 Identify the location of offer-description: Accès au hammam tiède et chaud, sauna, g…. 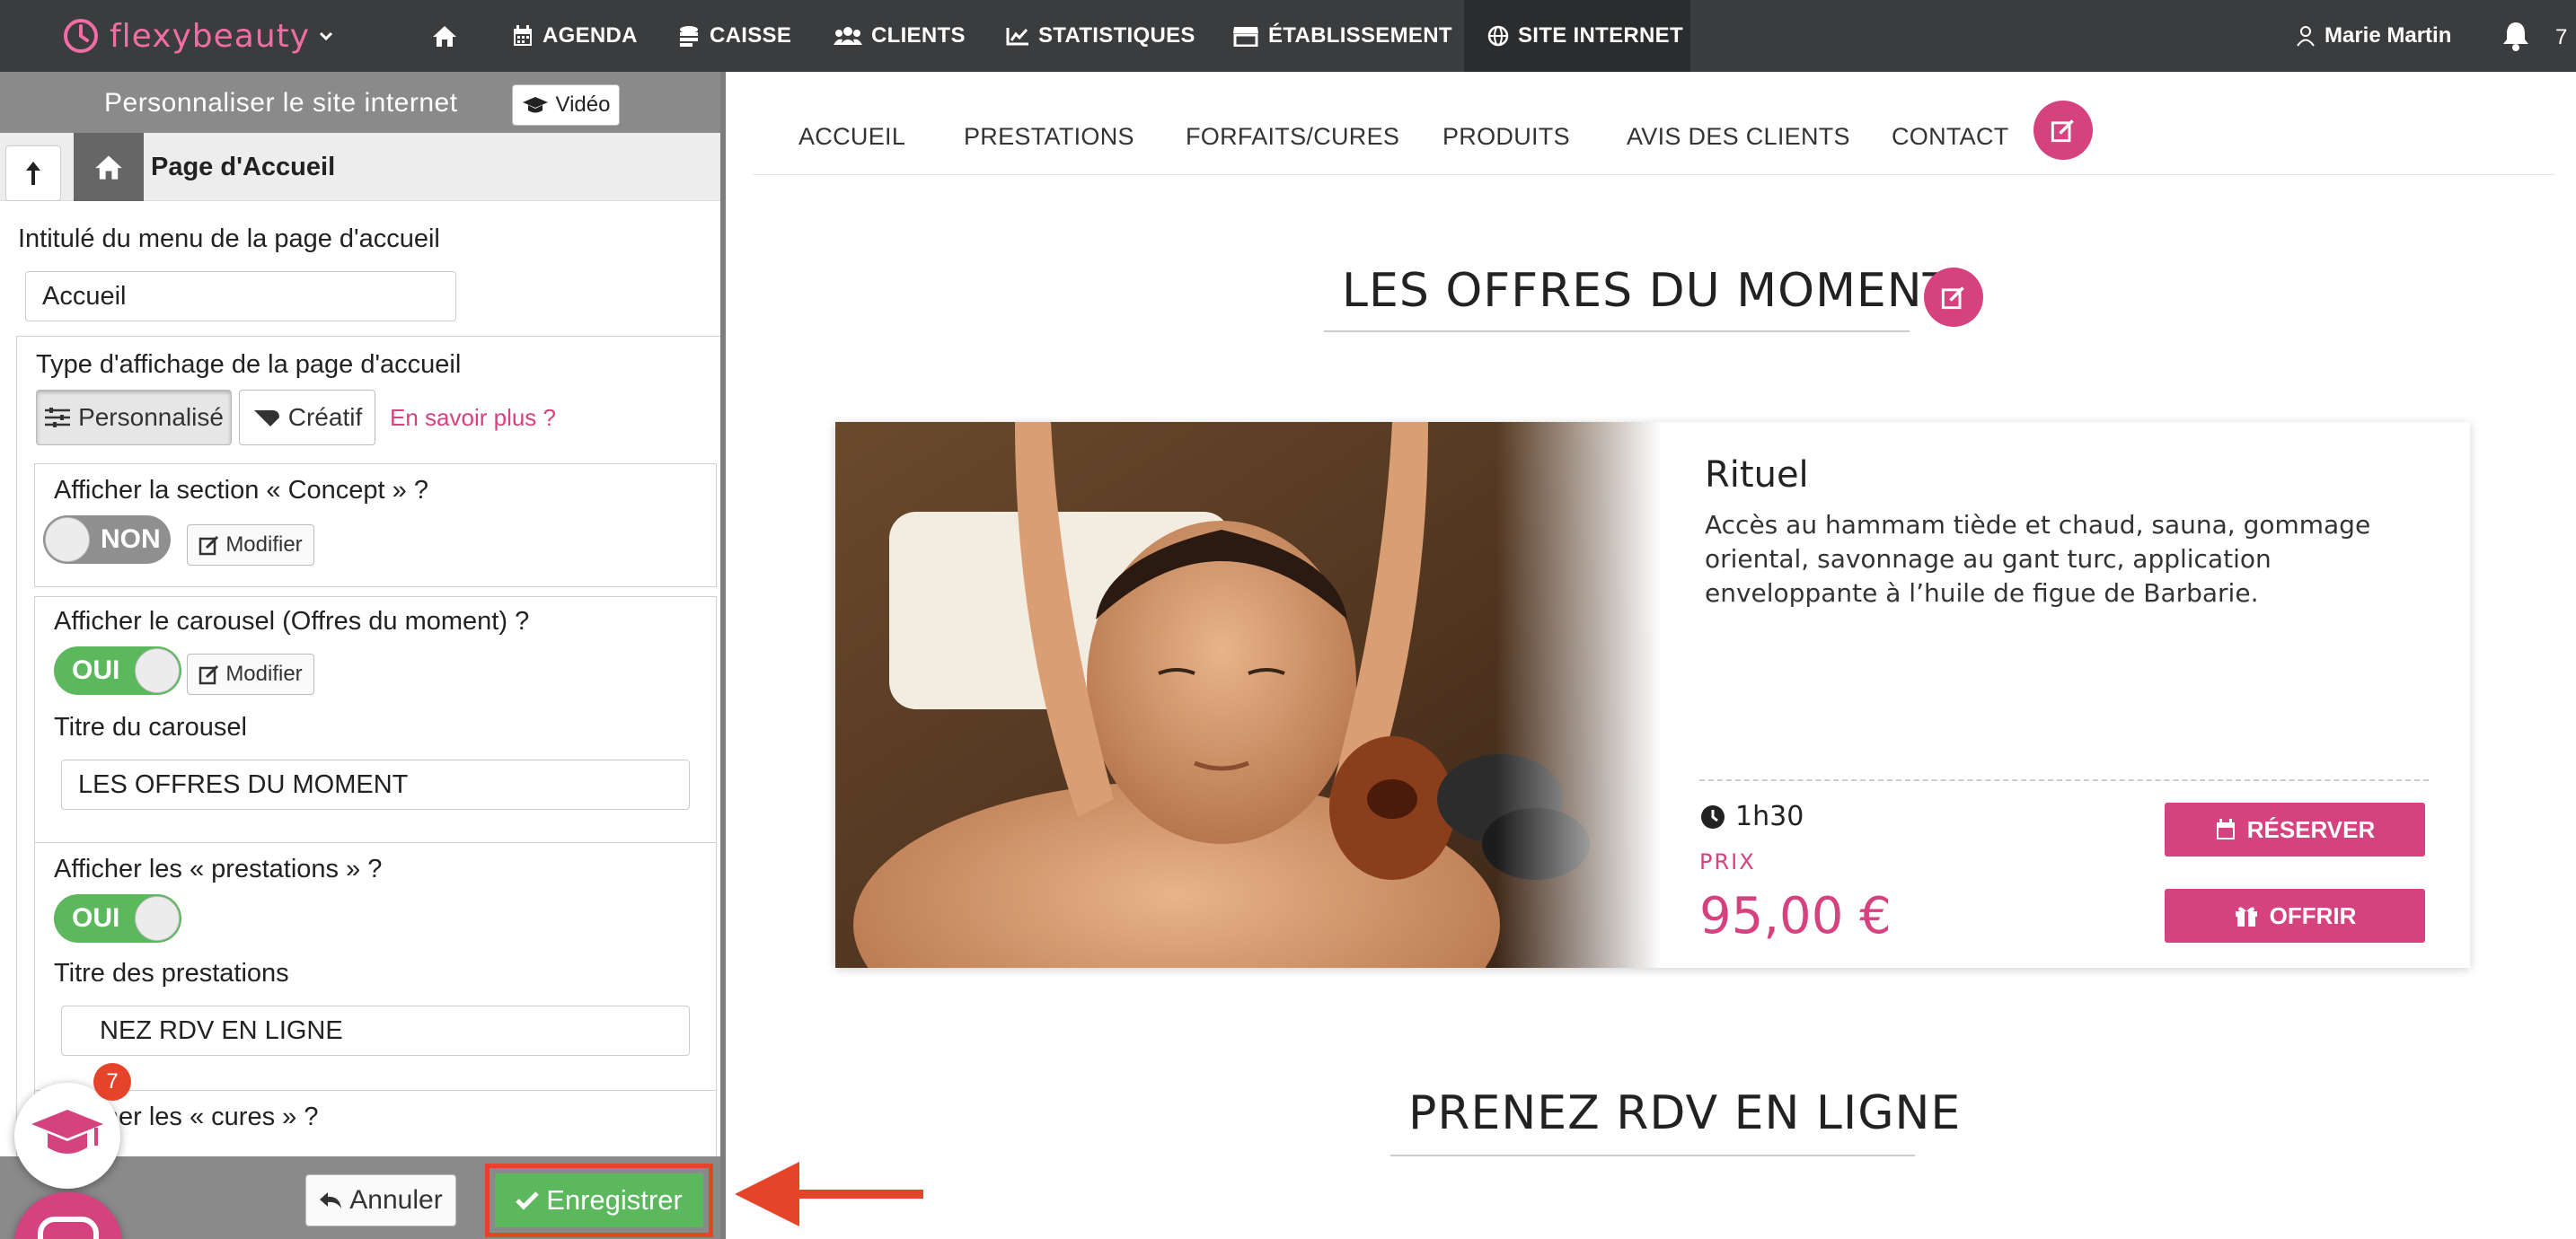
(2038, 559).